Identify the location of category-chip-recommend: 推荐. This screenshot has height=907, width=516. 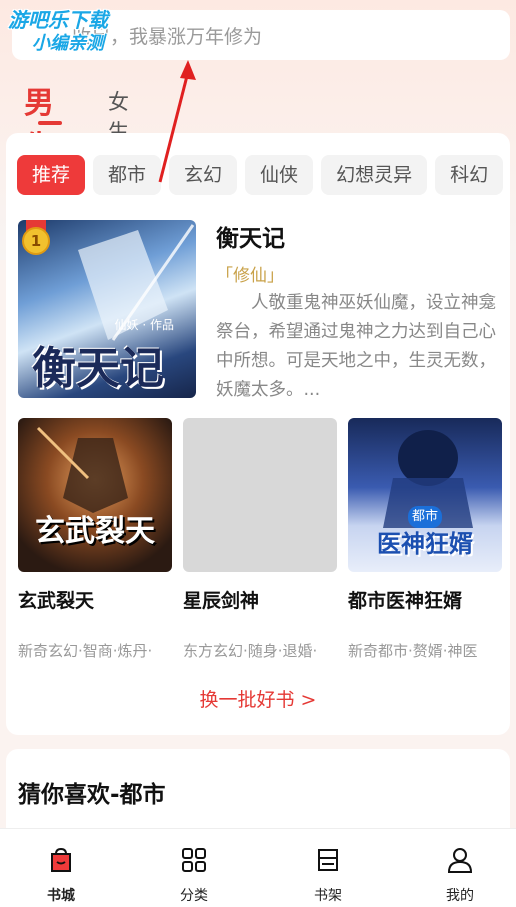
(51, 175).